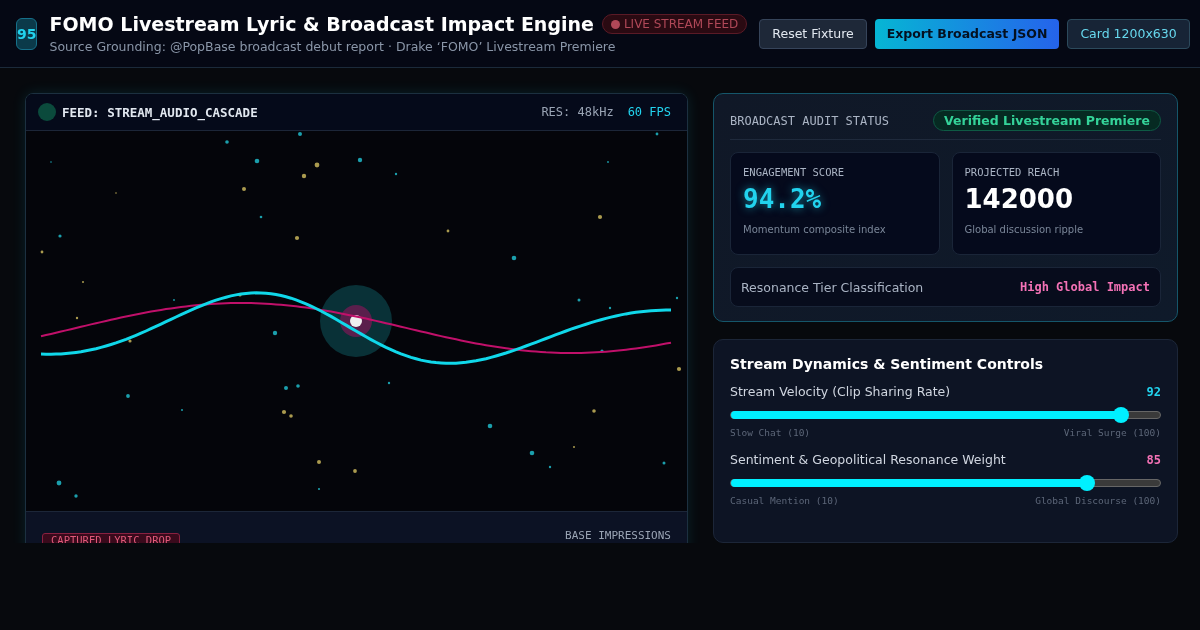  What do you see at coordinates (1012, 172) in the screenshot?
I see `metric-label: PROJECTED REACH` at bounding box center [1012, 172].